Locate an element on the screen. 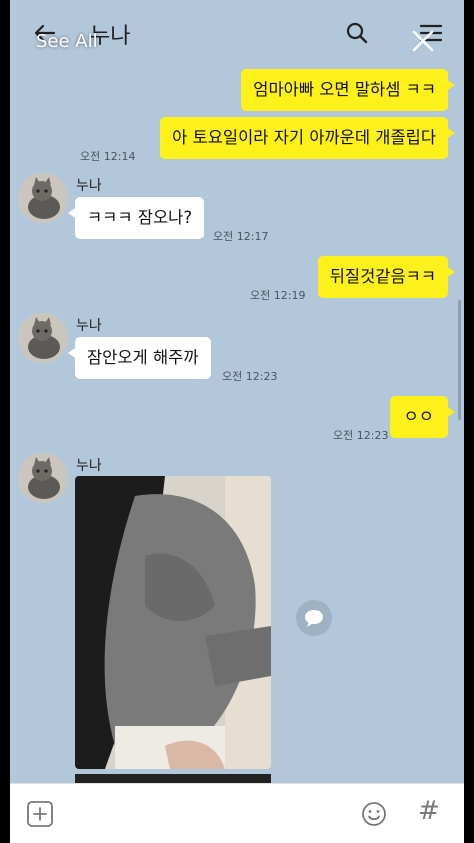 This screenshot has height=843, width=474. add-attachment-button is located at coordinates (40, 814).